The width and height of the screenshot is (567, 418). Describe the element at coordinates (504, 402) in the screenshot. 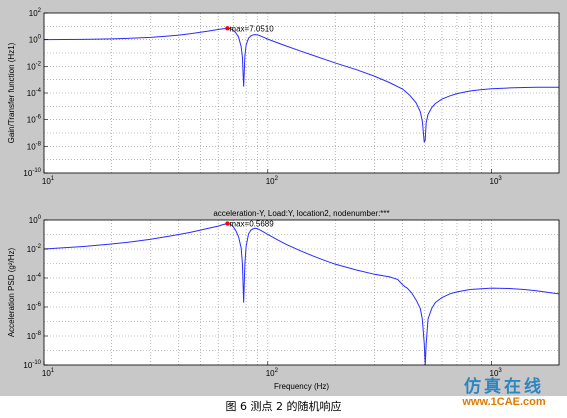

I see `watermark-url: www.1CAE.com` at that location.